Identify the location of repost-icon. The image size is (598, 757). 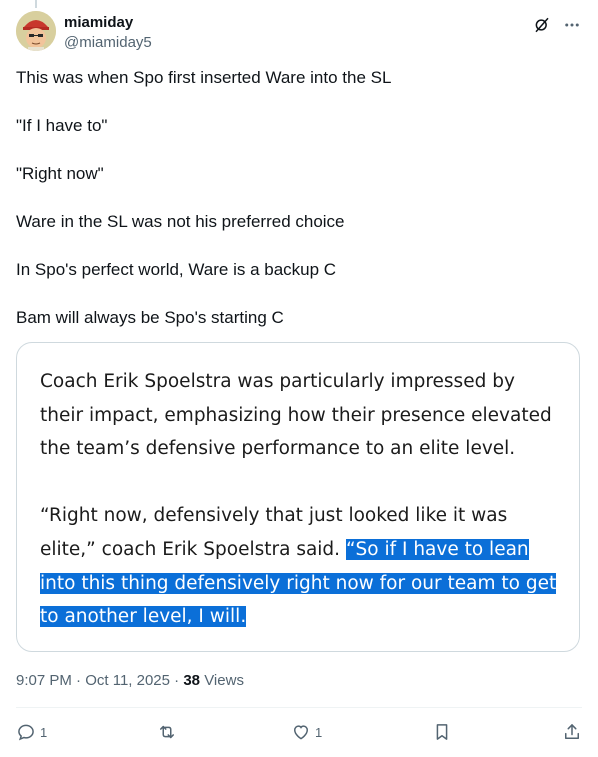
(167, 732).